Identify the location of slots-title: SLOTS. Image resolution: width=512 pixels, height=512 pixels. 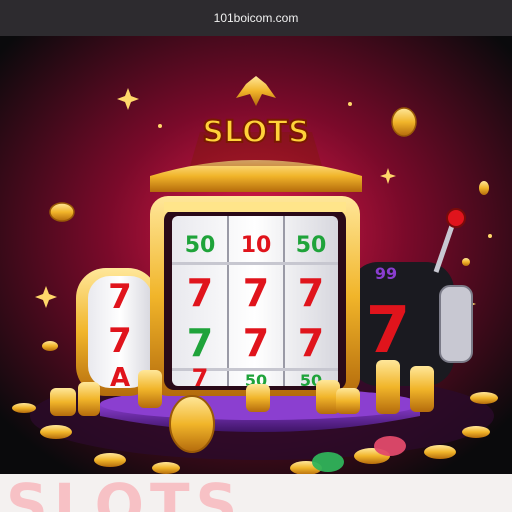
(255, 132).